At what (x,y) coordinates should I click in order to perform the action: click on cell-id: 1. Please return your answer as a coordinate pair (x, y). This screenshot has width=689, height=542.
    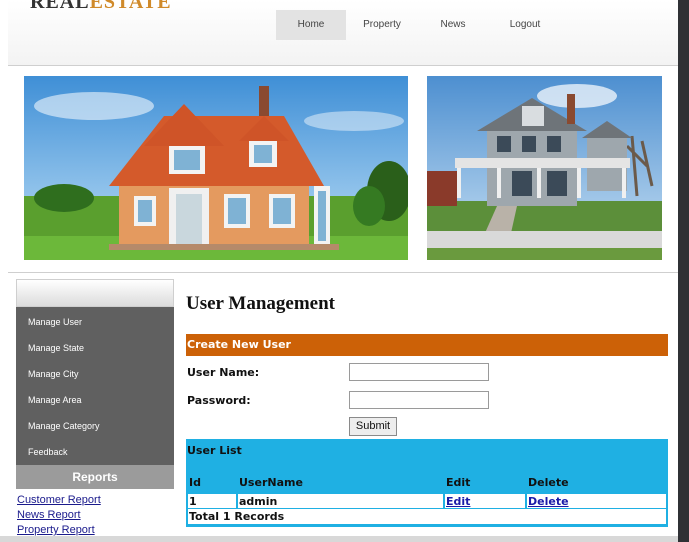
    Looking at the image, I should click on (212, 501).